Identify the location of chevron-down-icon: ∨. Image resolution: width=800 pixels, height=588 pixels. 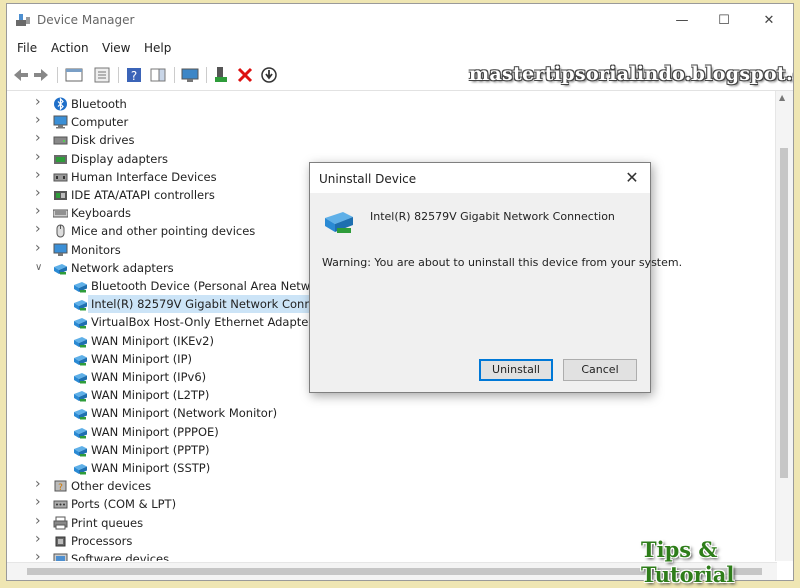
(40, 268).